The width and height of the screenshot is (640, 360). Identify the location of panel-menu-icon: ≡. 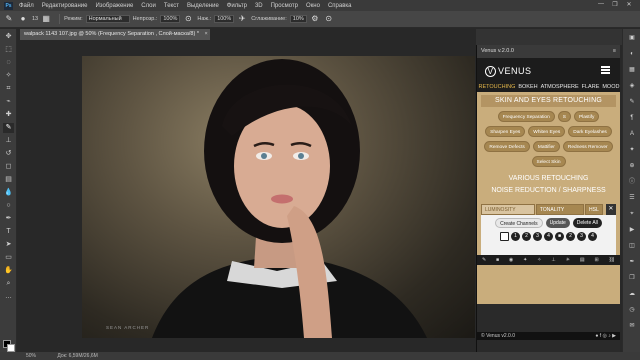
(614, 51).